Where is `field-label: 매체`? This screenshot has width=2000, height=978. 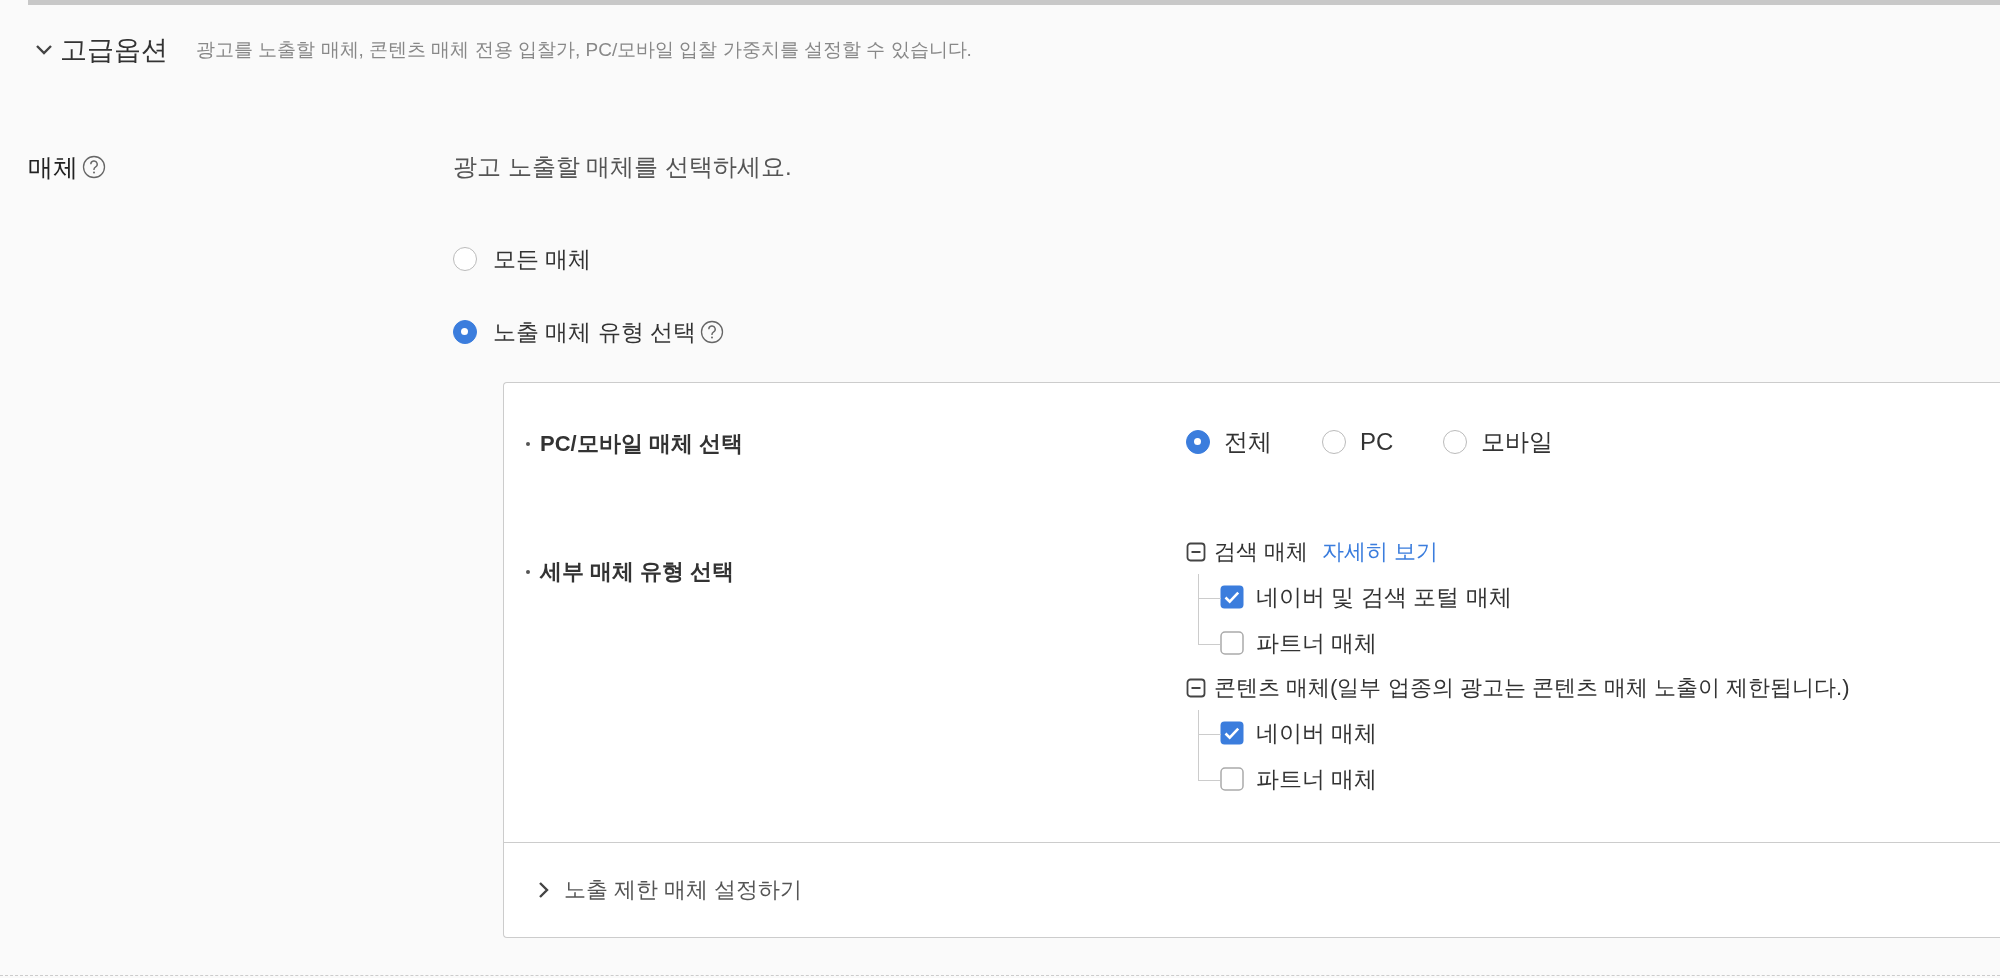
field-label: 매체 is located at coordinates (53, 167).